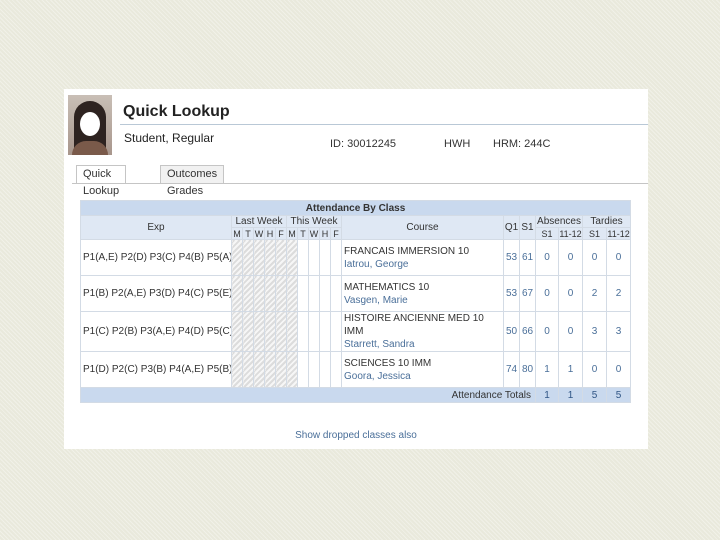  Describe the element at coordinates (423, 376) in the screenshot. I see `teacher-link: Goora, Jessica` at that location.